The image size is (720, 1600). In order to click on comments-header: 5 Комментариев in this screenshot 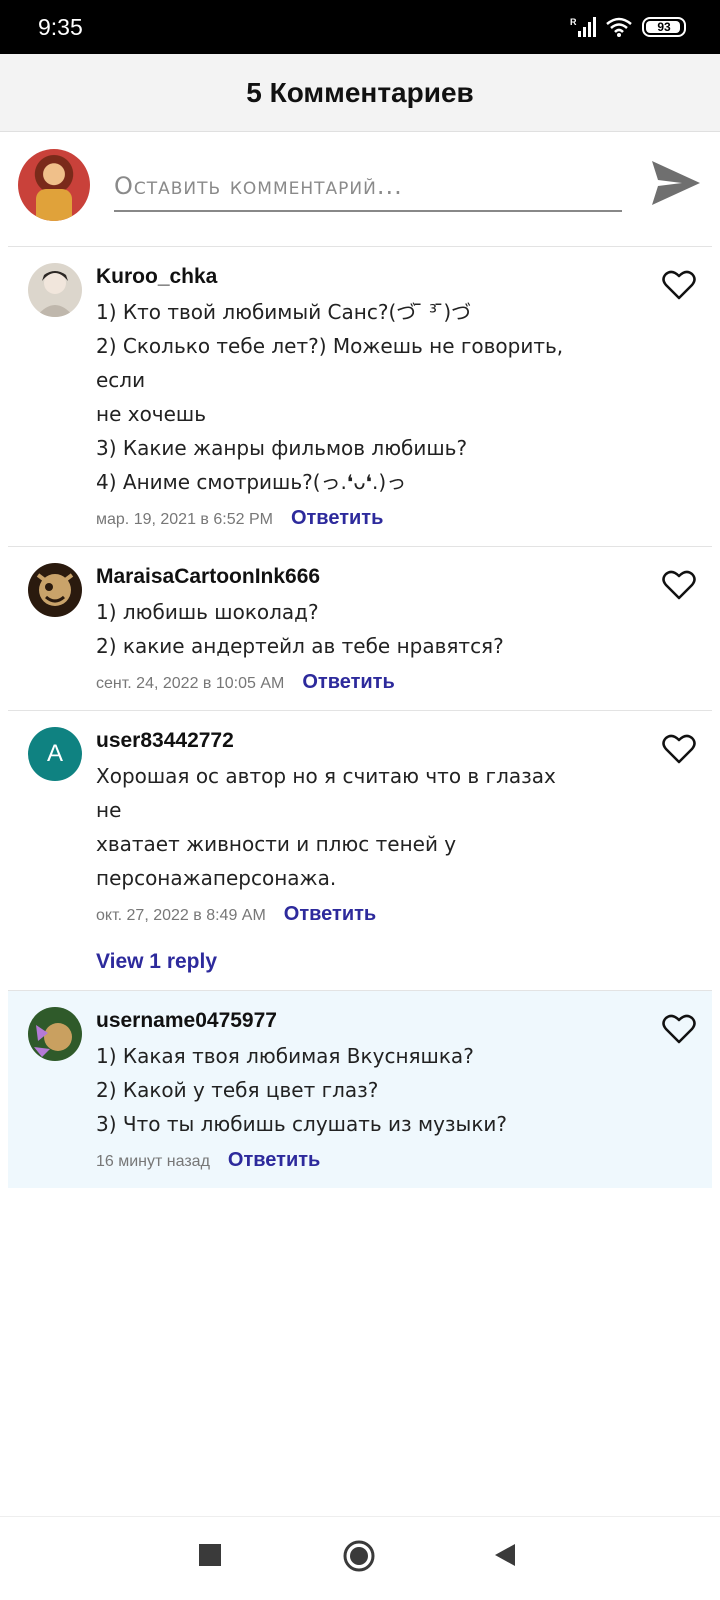, I will do `click(360, 93)`.